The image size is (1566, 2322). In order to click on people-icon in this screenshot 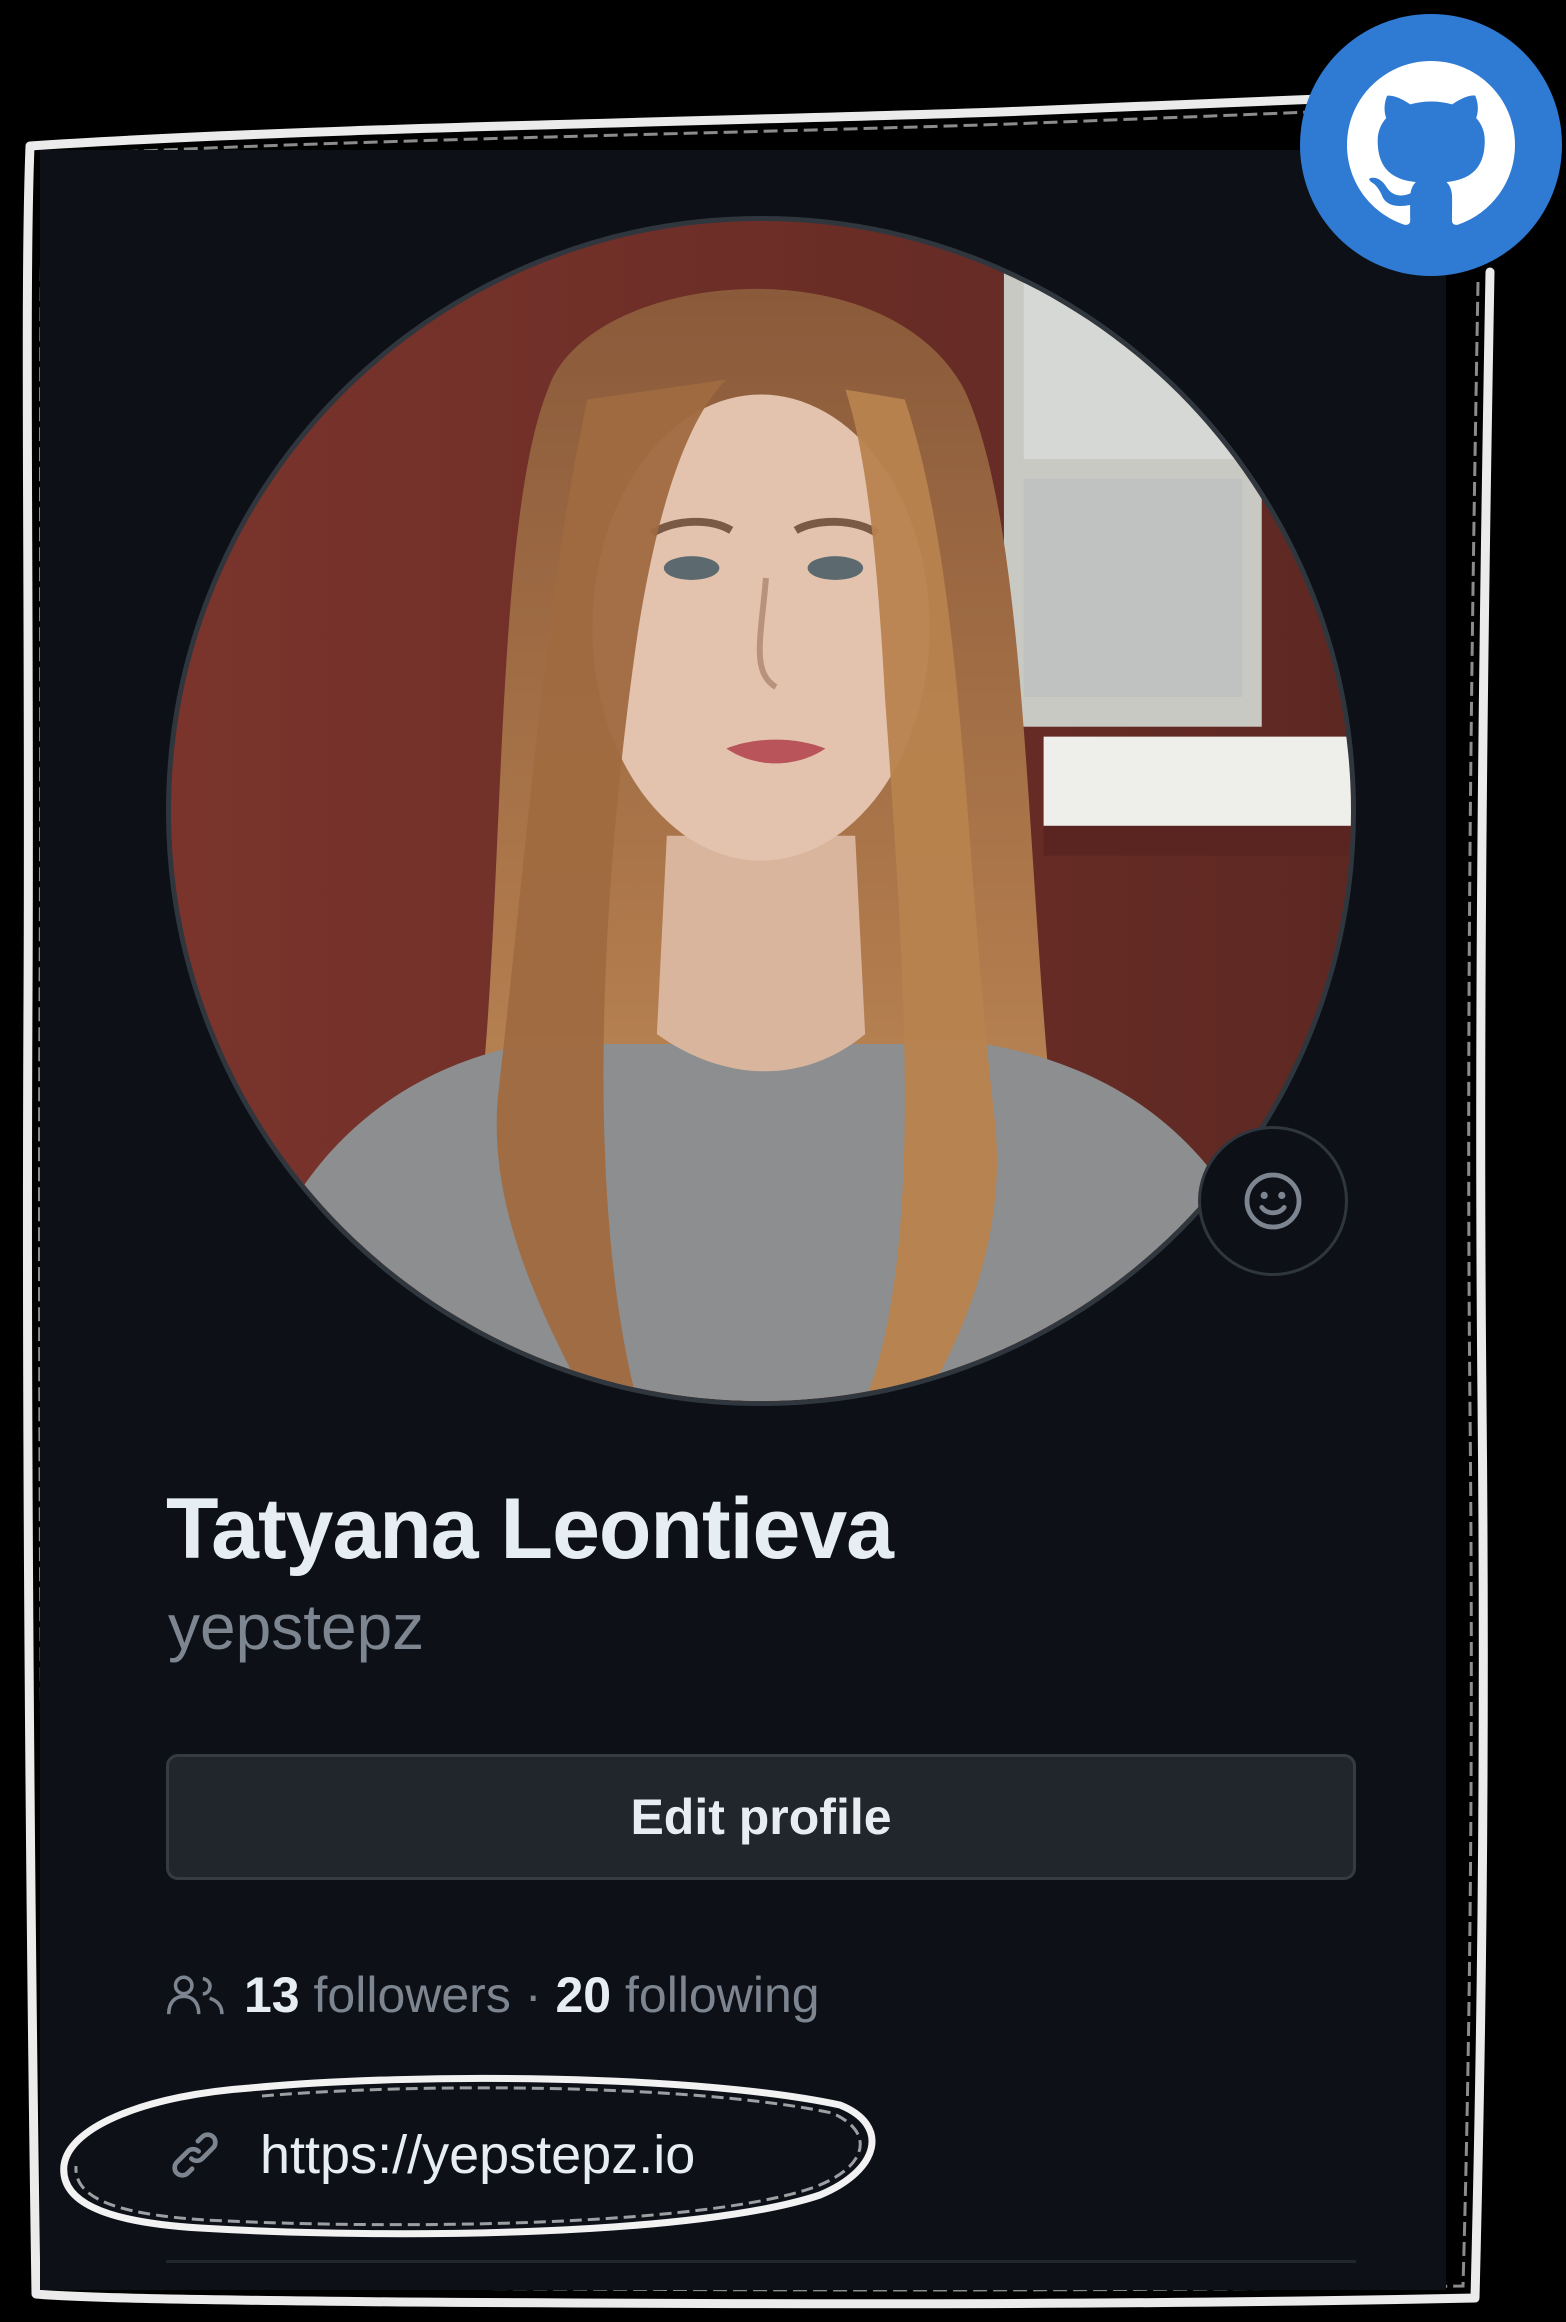, I will do `click(196, 1995)`.